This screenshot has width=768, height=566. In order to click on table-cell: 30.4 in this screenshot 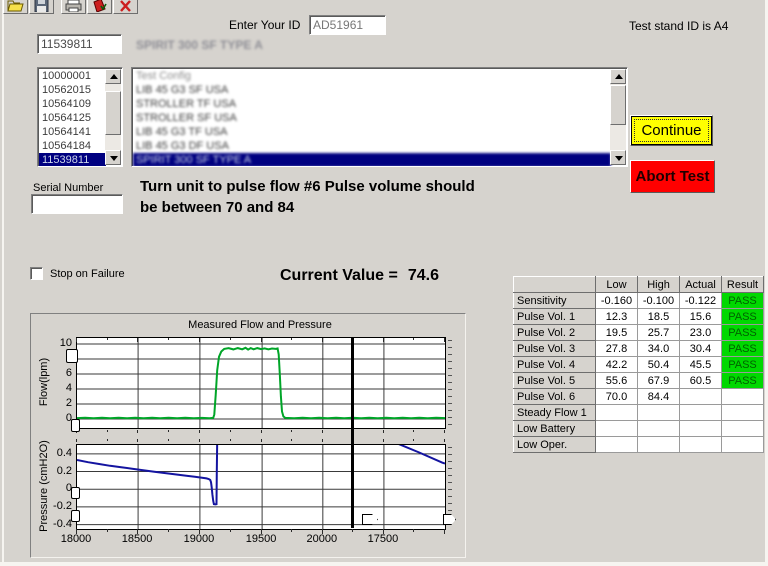, I will do `click(700, 348)`.